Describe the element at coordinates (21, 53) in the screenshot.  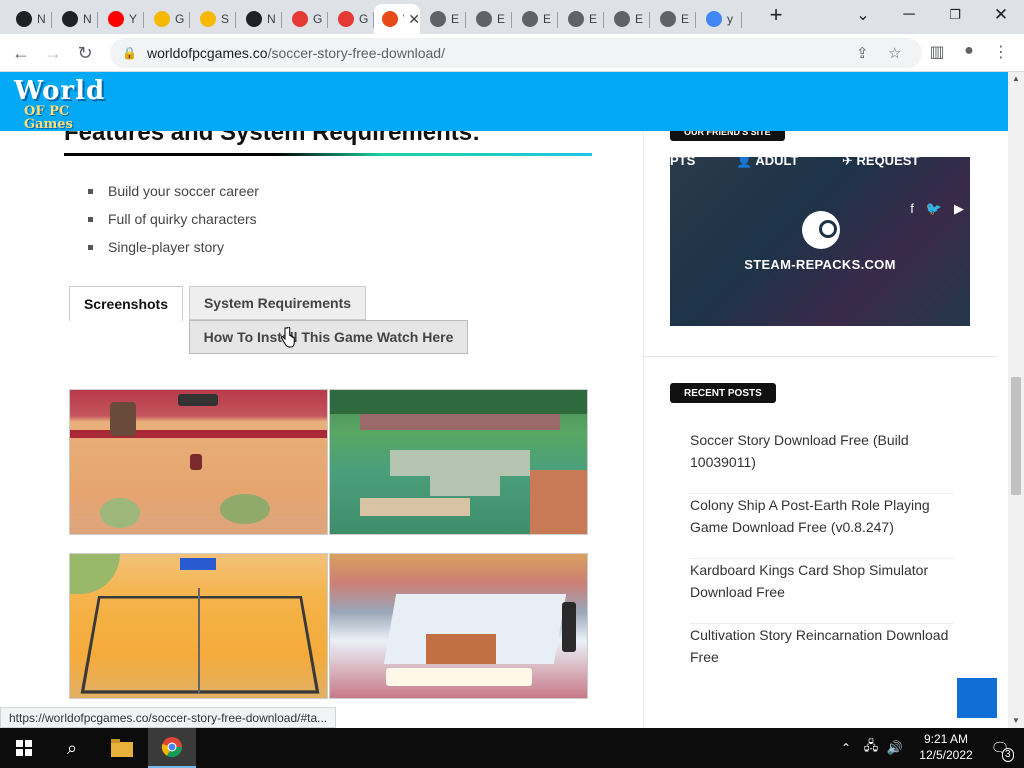
I see `back-button: ←` at that location.